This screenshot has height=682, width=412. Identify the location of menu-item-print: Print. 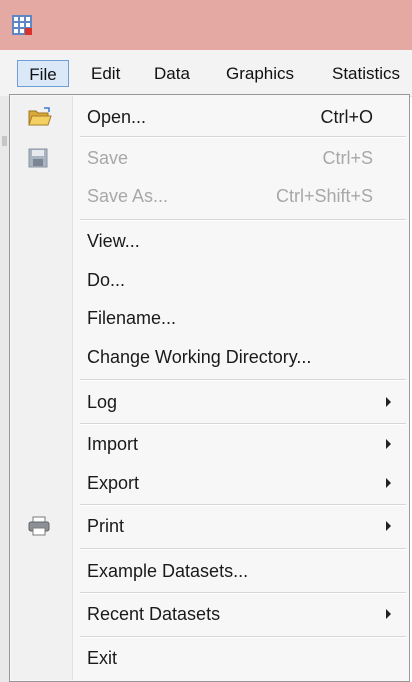
(209, 526).